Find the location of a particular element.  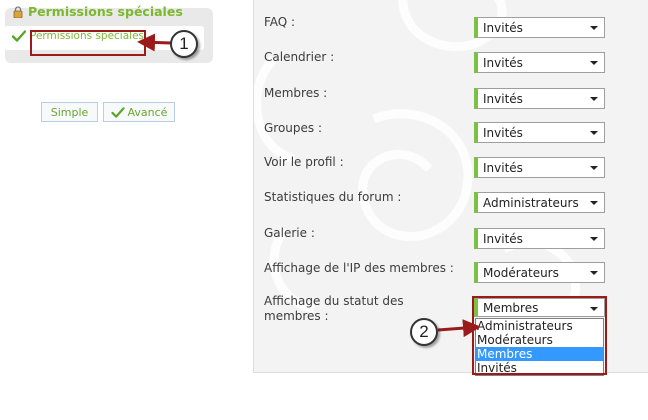

select-calendrier: Invités is located at coordinates (539, 62).